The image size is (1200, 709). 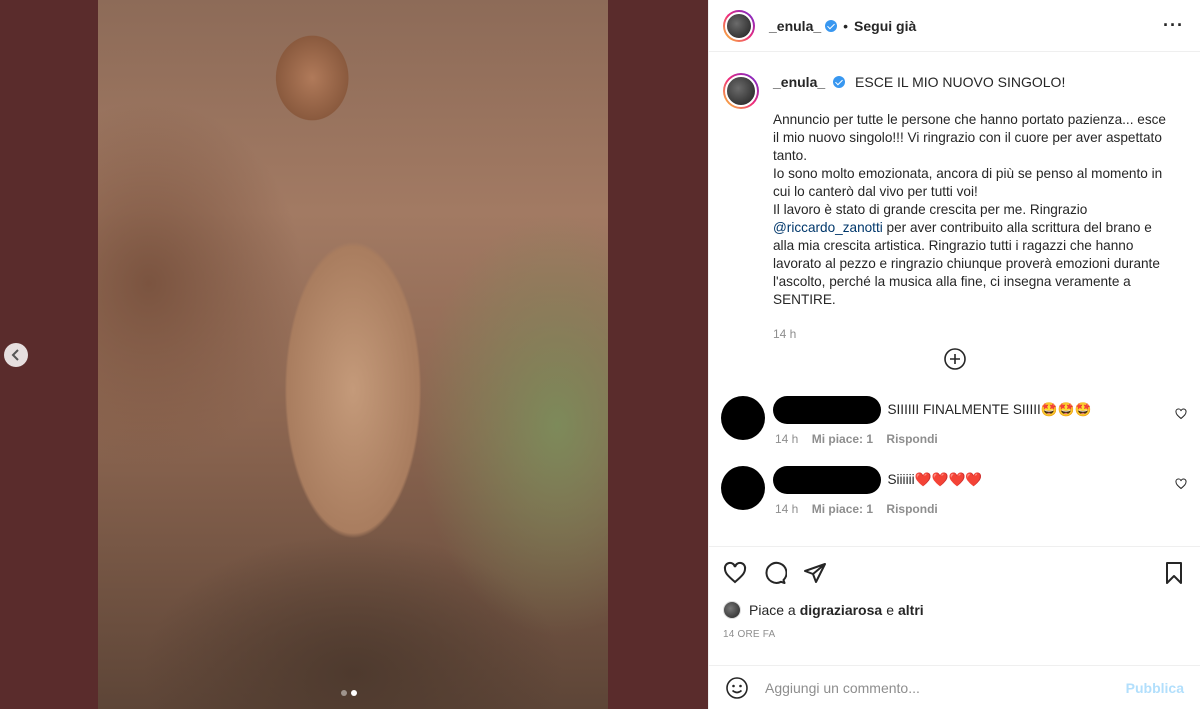 I want to click on likes-connector: e, so click(x=890, y=610).